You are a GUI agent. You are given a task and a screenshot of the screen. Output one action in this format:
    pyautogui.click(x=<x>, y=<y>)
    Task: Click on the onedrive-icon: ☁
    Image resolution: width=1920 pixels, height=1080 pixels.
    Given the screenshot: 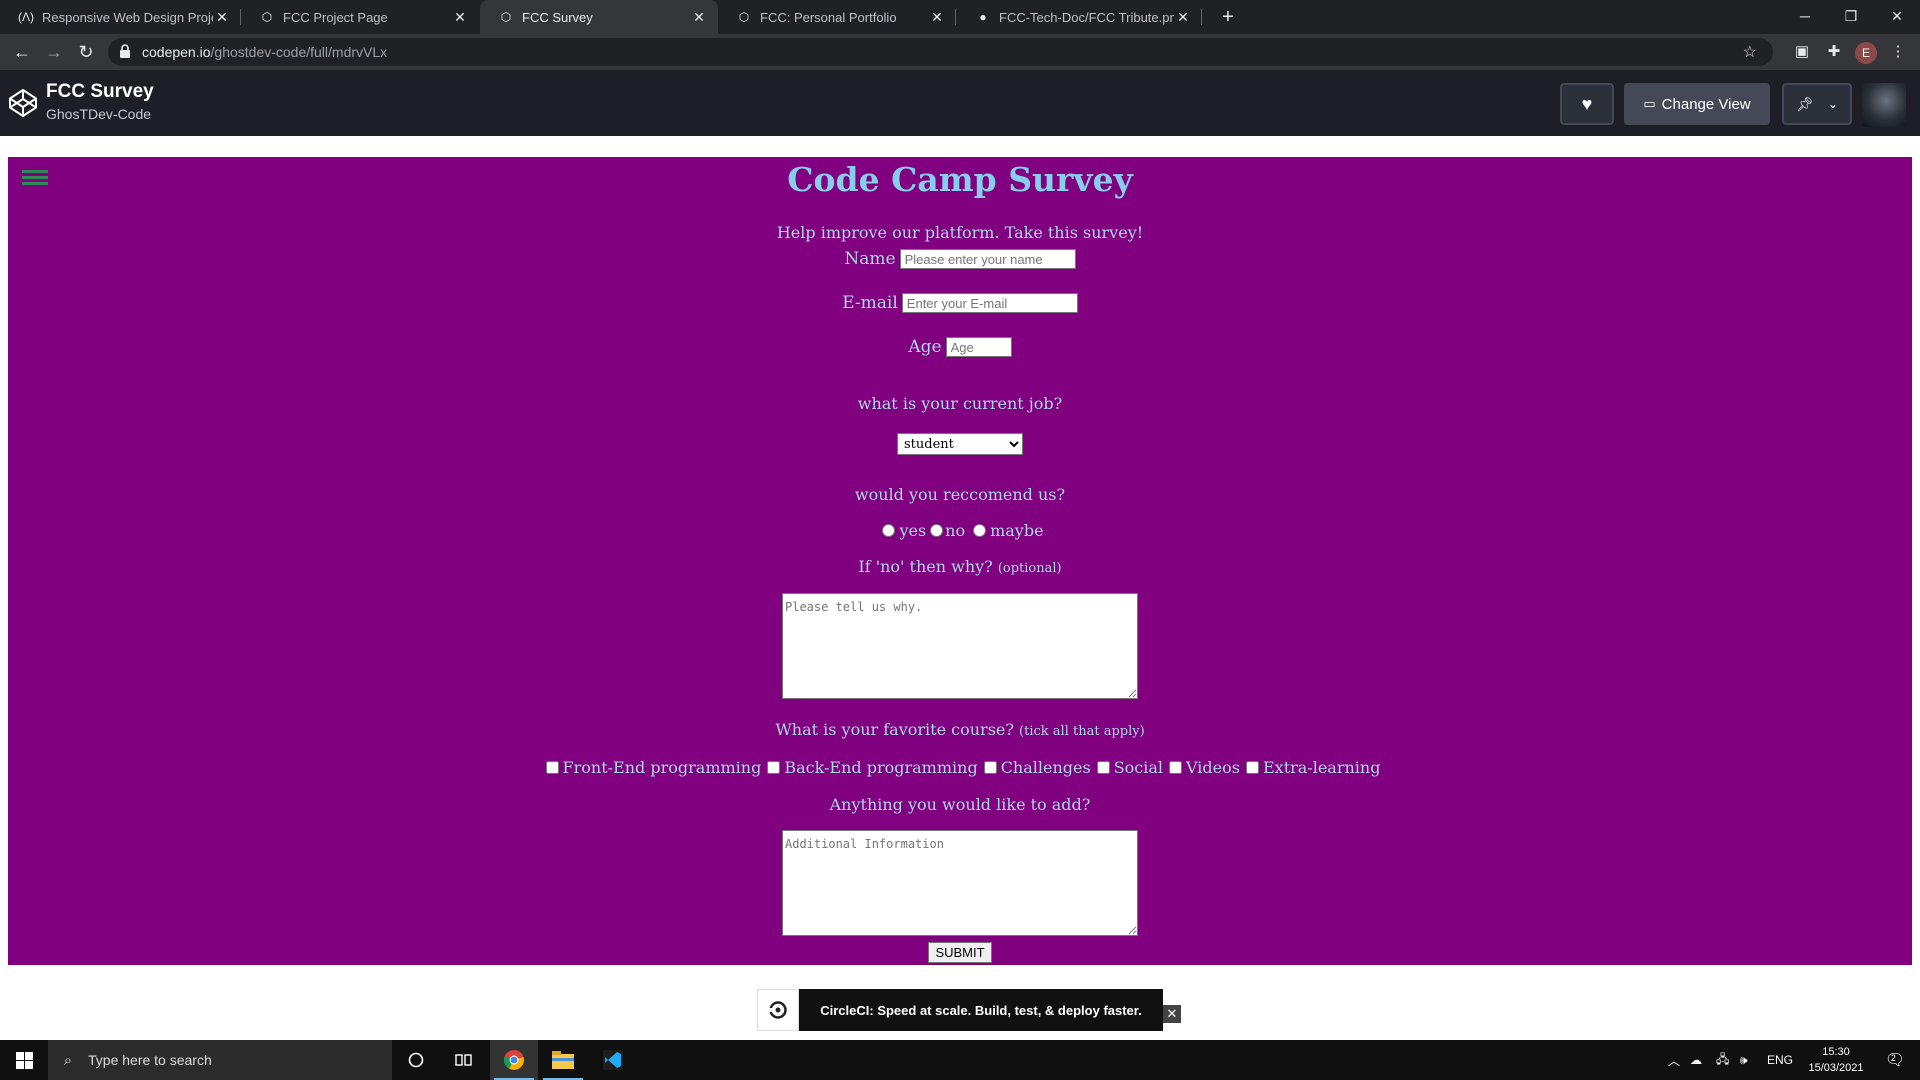 What is the action you would take?
    pyautogui.click(x=1696, y=1060)
    